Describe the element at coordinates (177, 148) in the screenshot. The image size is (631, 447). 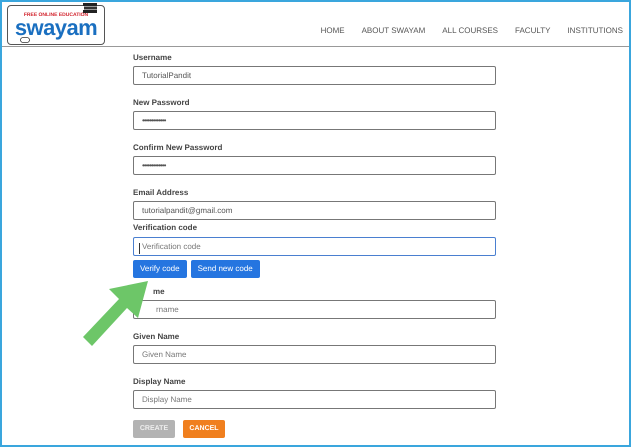
I see `field-label: Confirm New Password` at that location.